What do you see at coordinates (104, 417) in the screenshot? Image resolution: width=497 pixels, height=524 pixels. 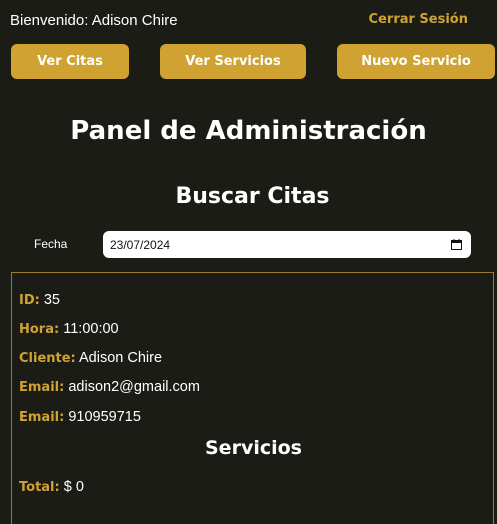 I see `phone-value: 910959715` at bounding box center [104, 417].